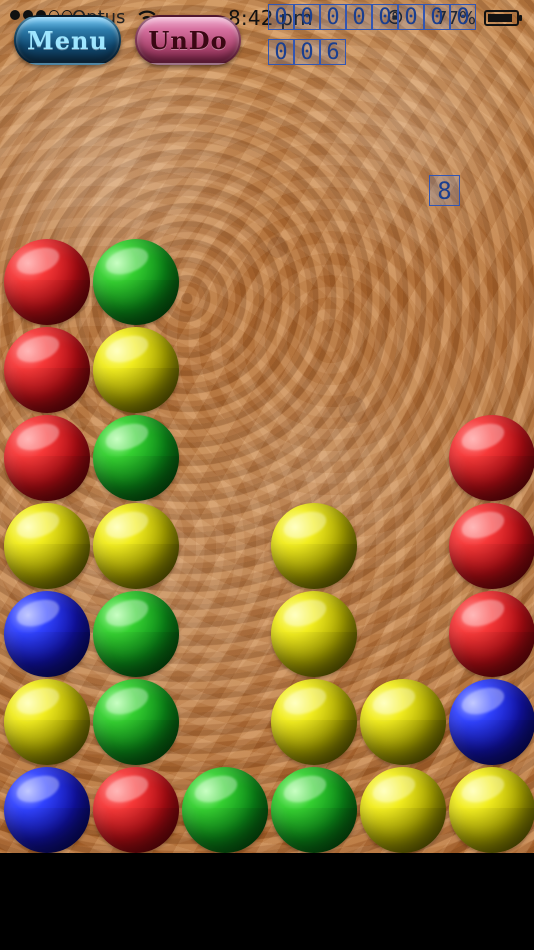  I want to click on signal-dot, so click(15, 15).